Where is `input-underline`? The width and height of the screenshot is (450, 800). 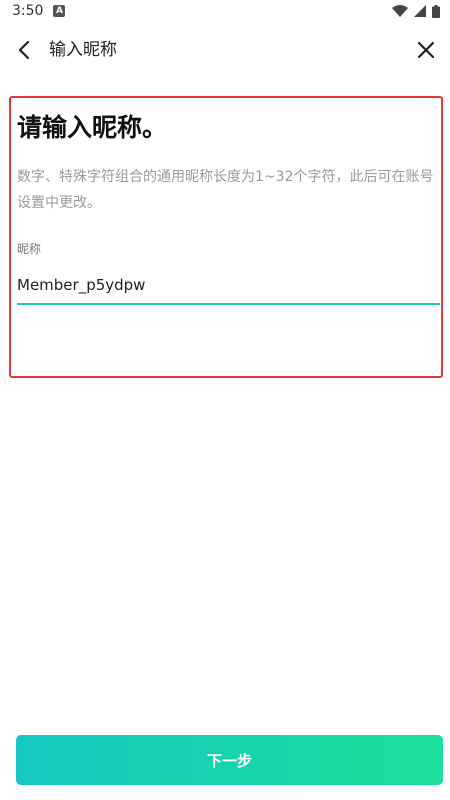 input-underline is located at coordinates (228, 304).